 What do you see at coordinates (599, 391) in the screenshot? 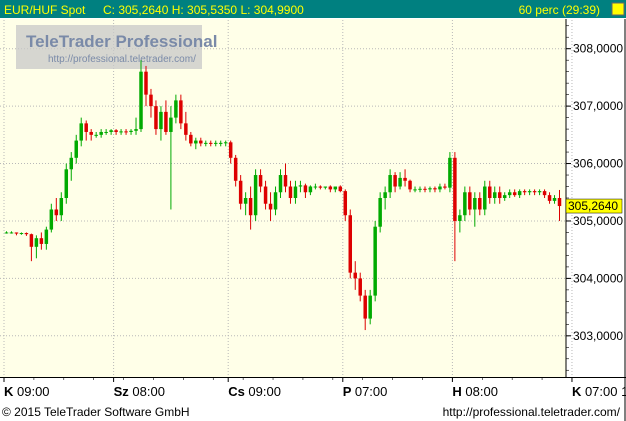
I see `x-tick-label: K 07:00 17:00` at bounding box center [599, 391].